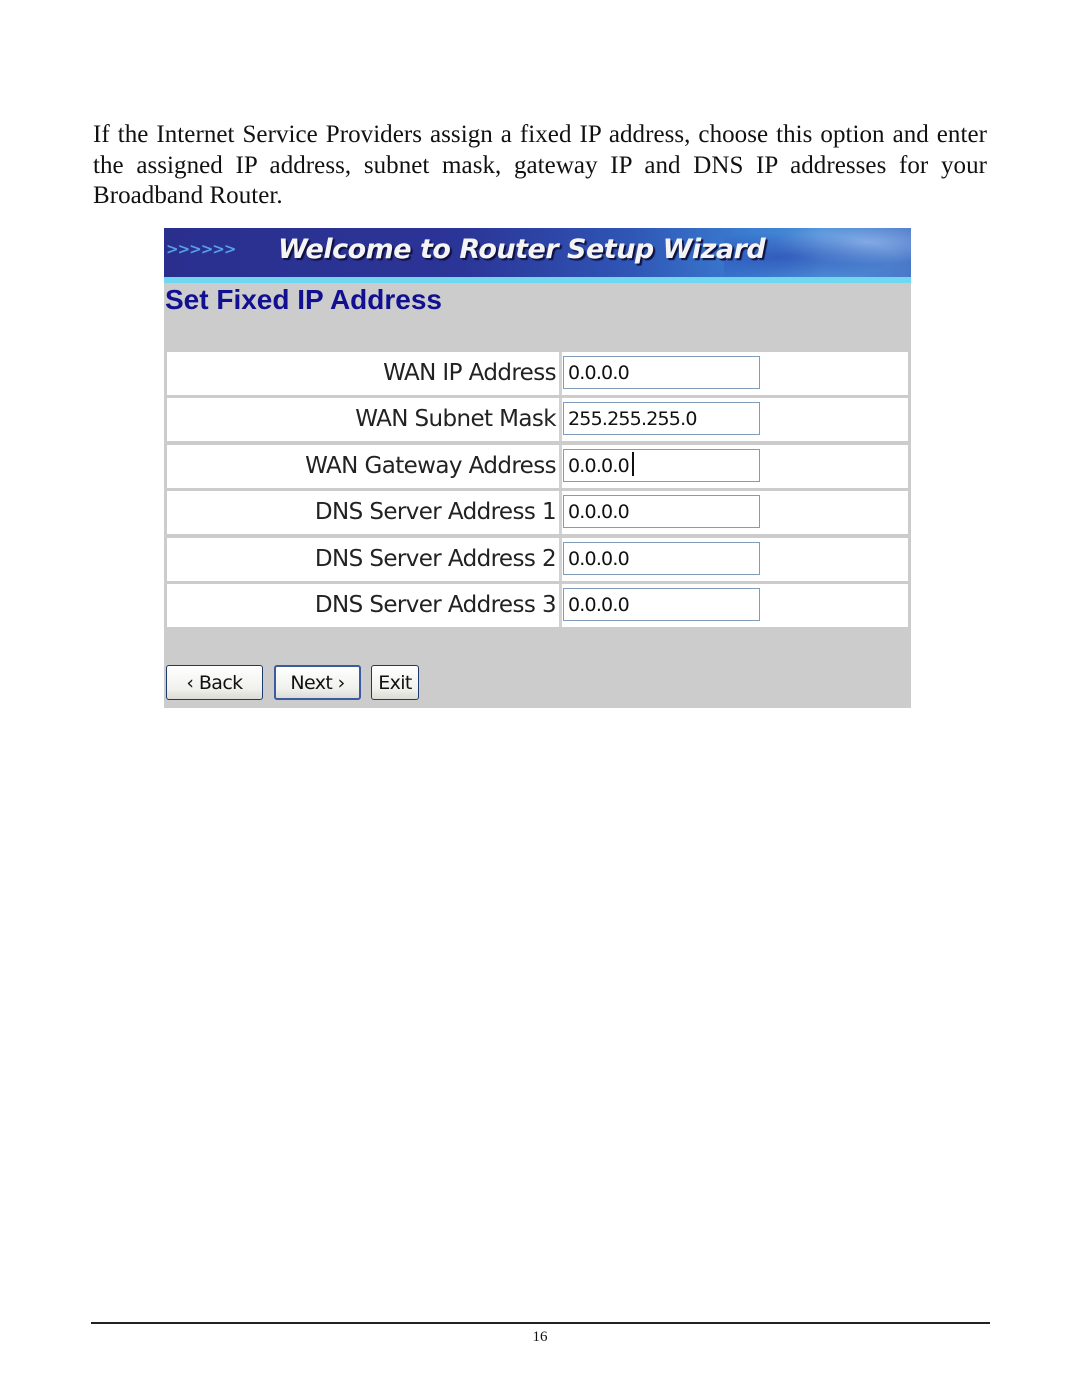 This screenshot has height=1397, width=1080. I want to click on dns-2-input, so click(661, 558).